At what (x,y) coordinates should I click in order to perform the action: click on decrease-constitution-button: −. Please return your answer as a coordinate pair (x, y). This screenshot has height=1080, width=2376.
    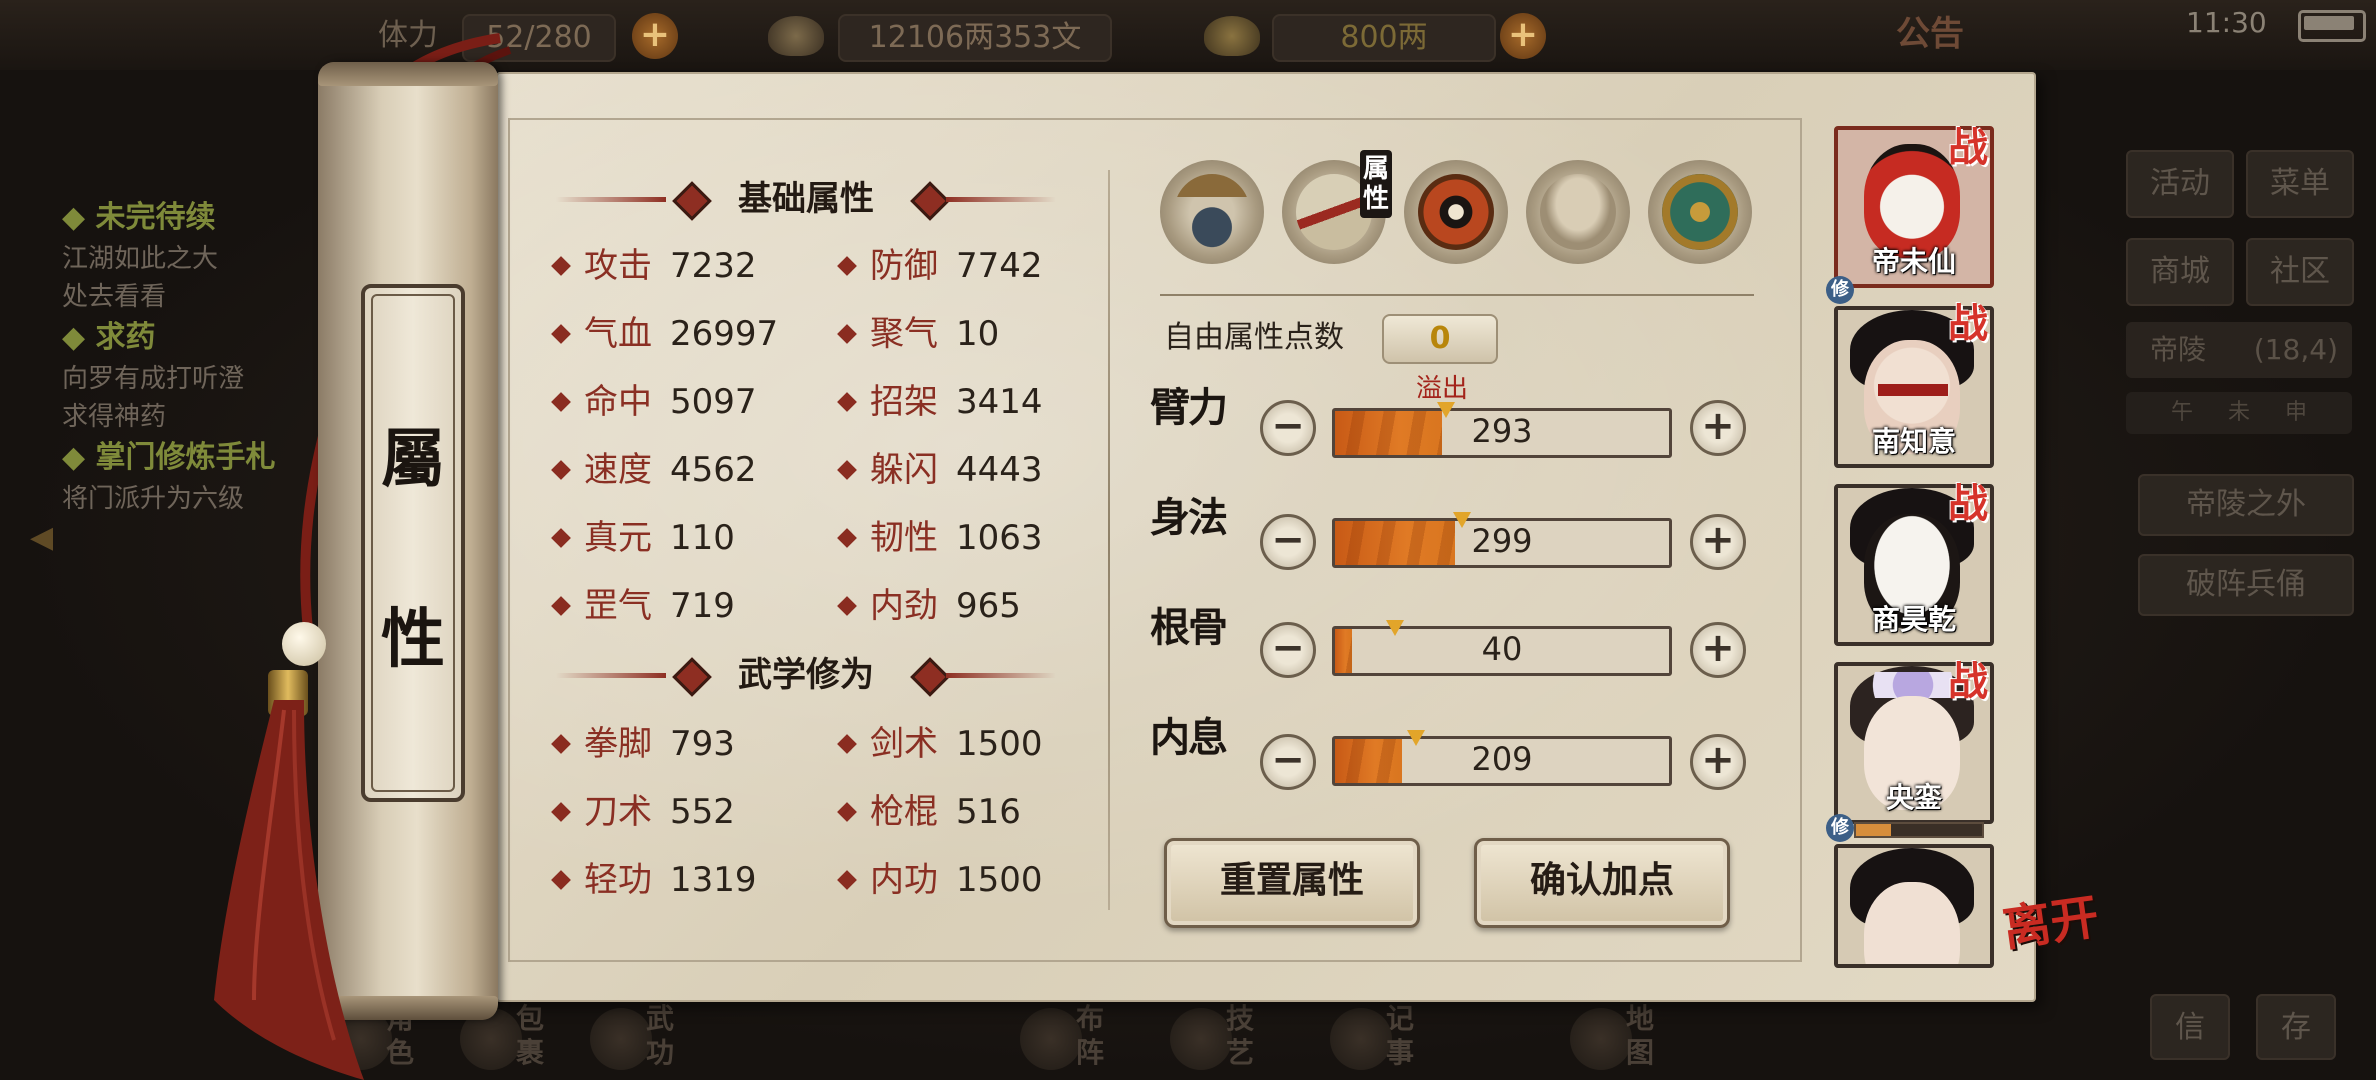
    Looking at the image, I should click on (1288, 650).